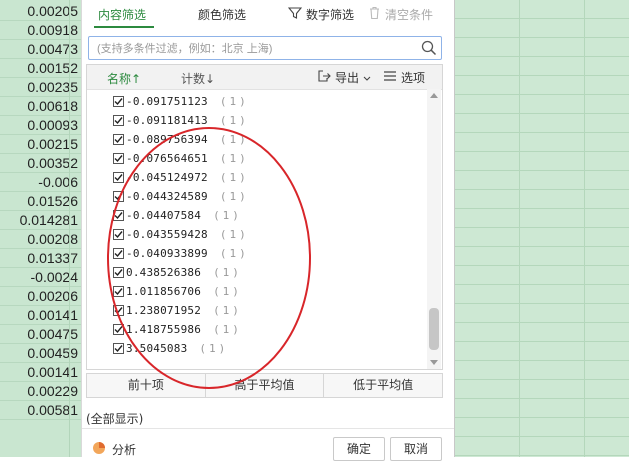 The image size is (629, 461). I want to click on list-item: -0.076564651 (1), so click(181, 158).